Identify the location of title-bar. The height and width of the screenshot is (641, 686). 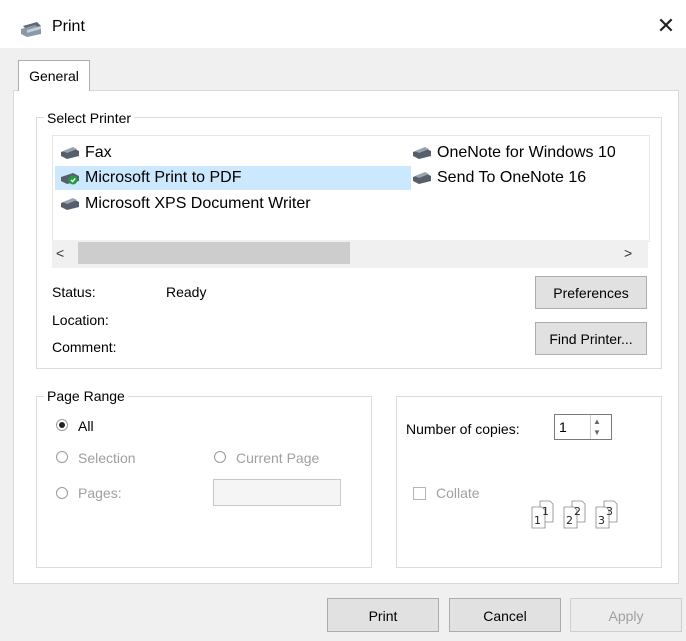
(343, 24).